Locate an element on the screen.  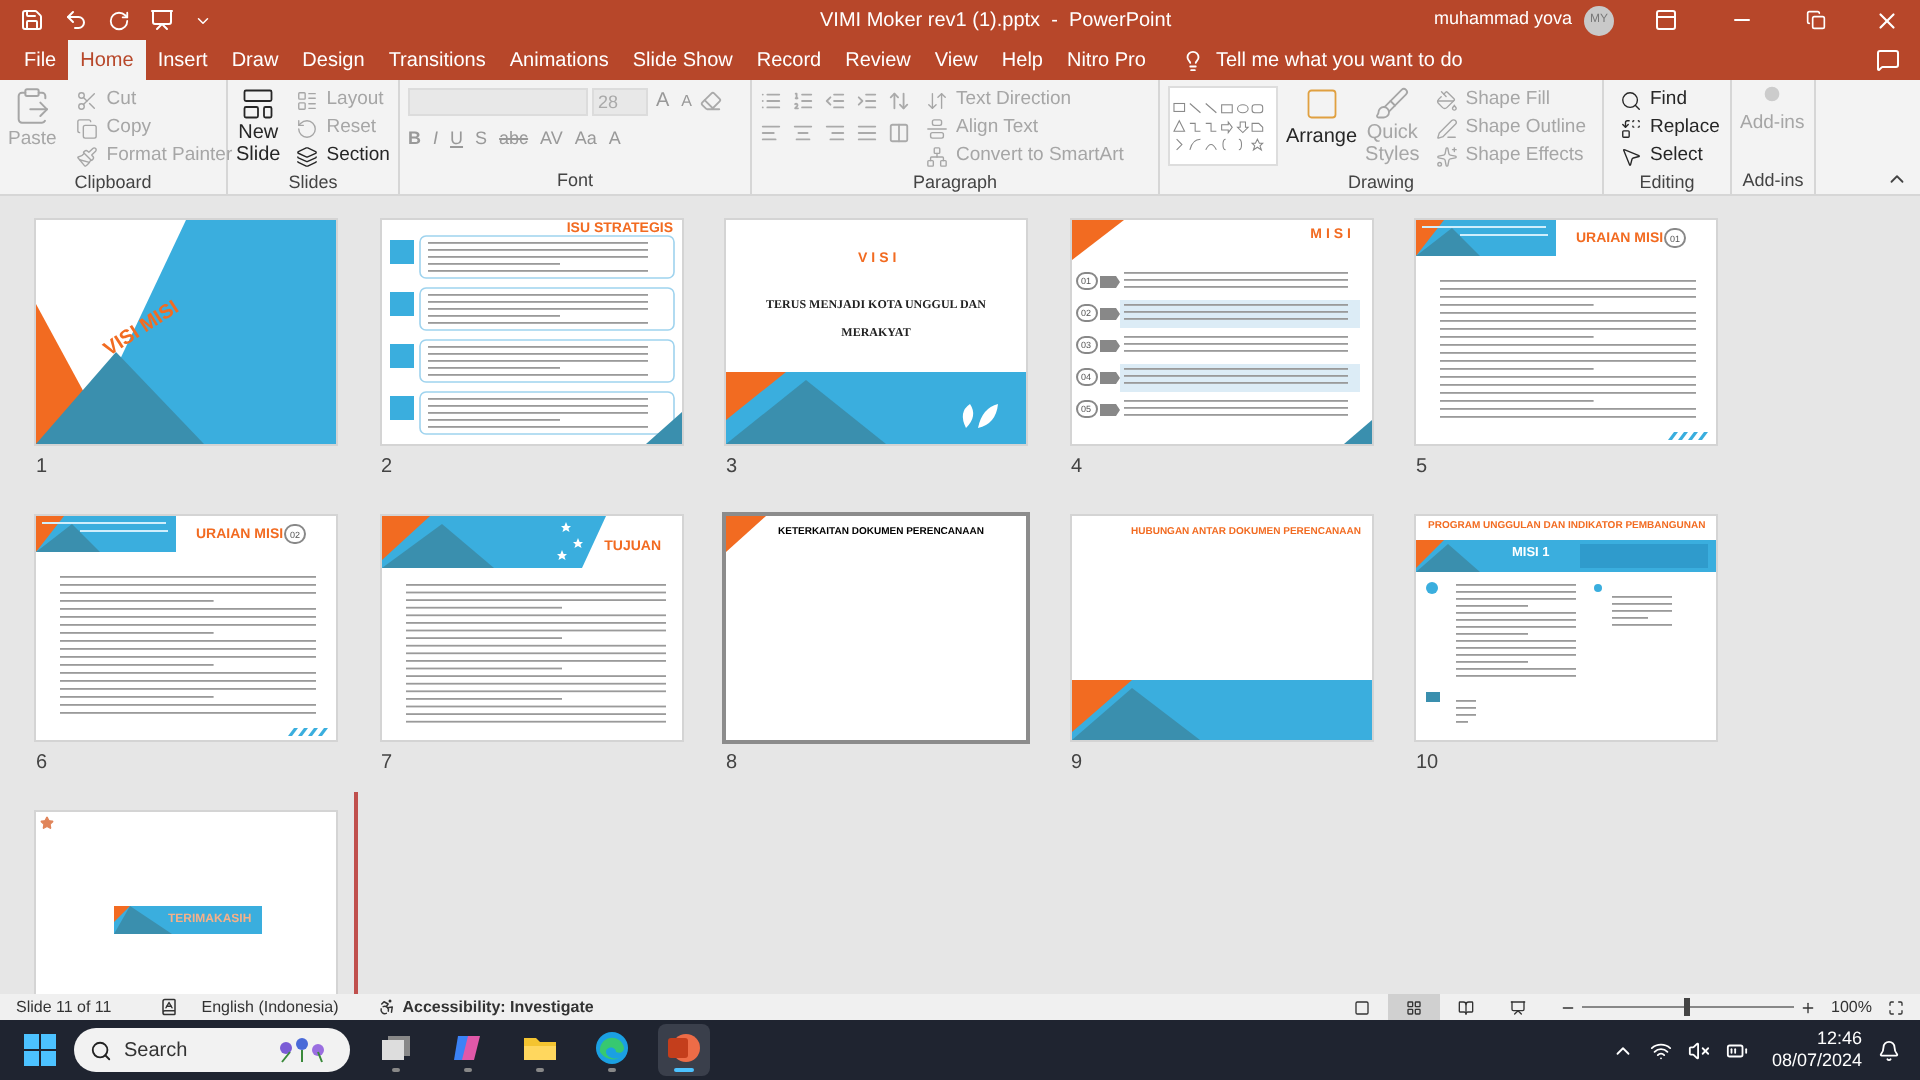
align-text-icon is located at coordinates (937, 128).